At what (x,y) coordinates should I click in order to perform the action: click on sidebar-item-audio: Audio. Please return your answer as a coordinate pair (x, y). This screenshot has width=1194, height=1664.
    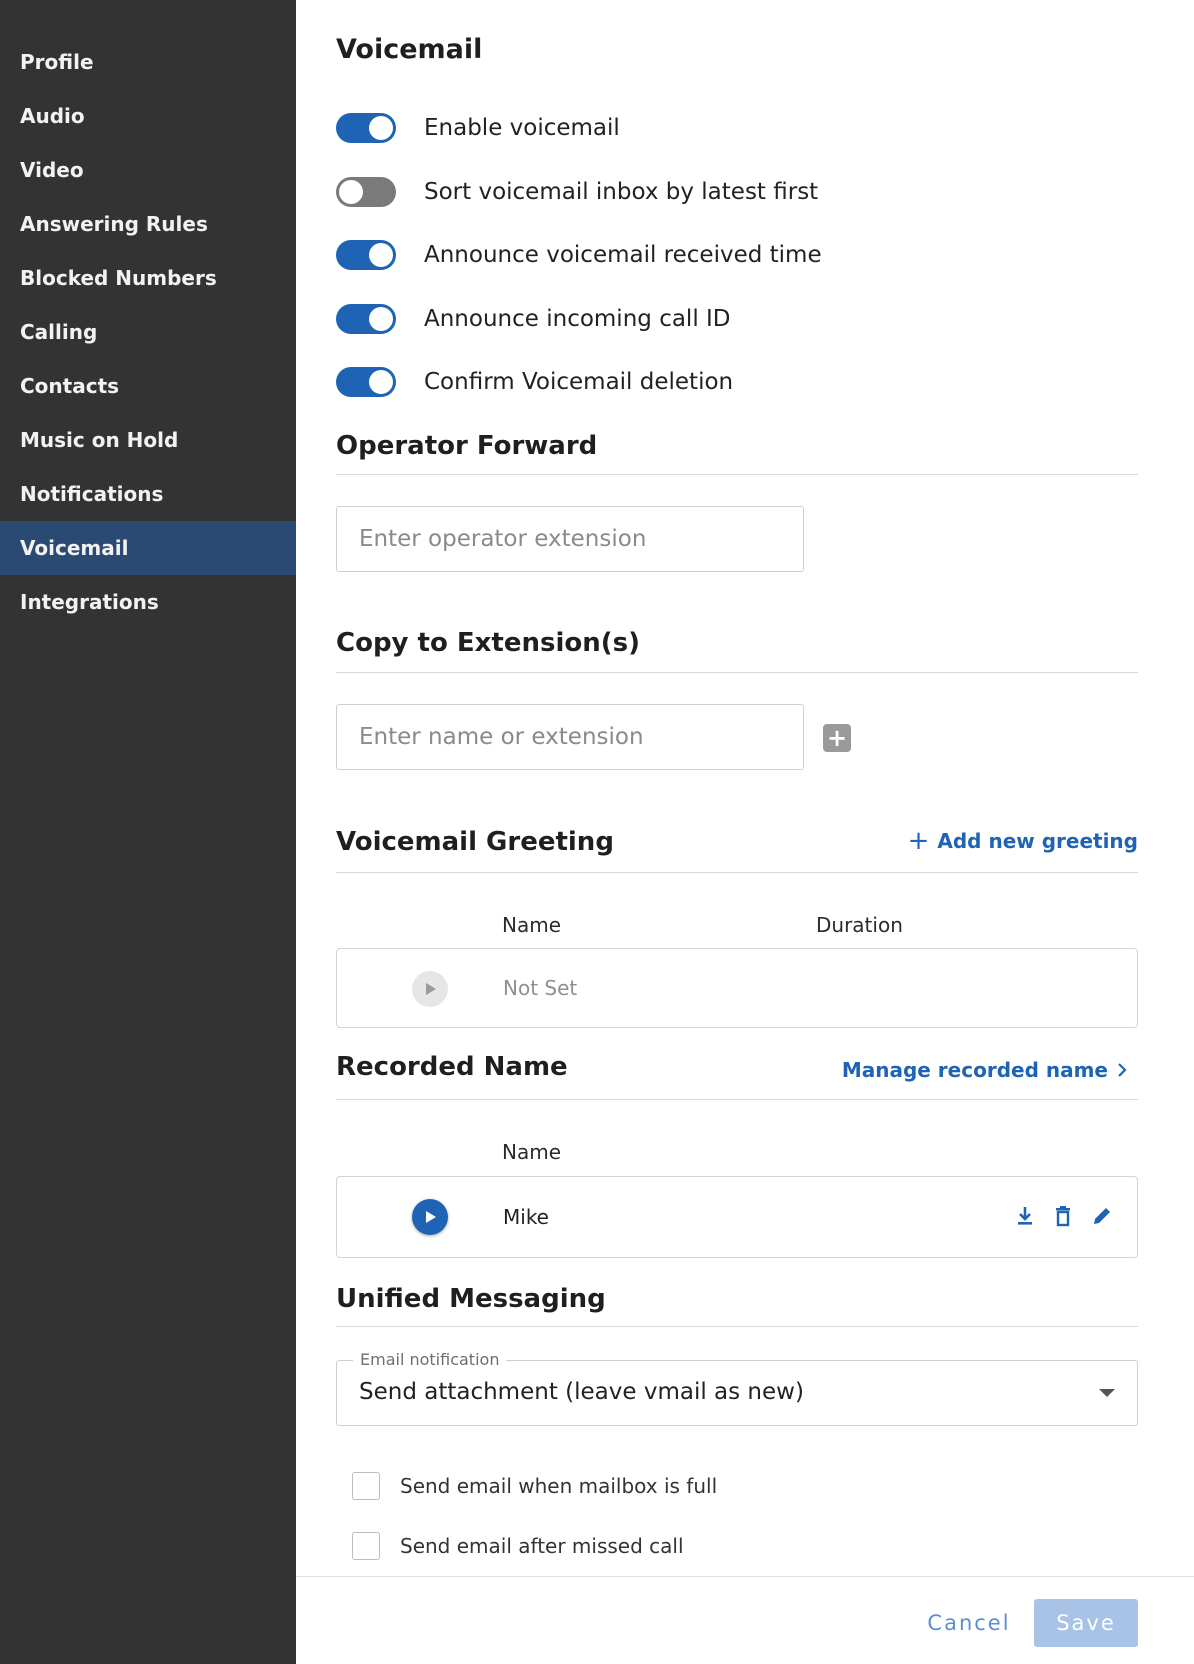
    Looking at the image, I should click on (148, 116).